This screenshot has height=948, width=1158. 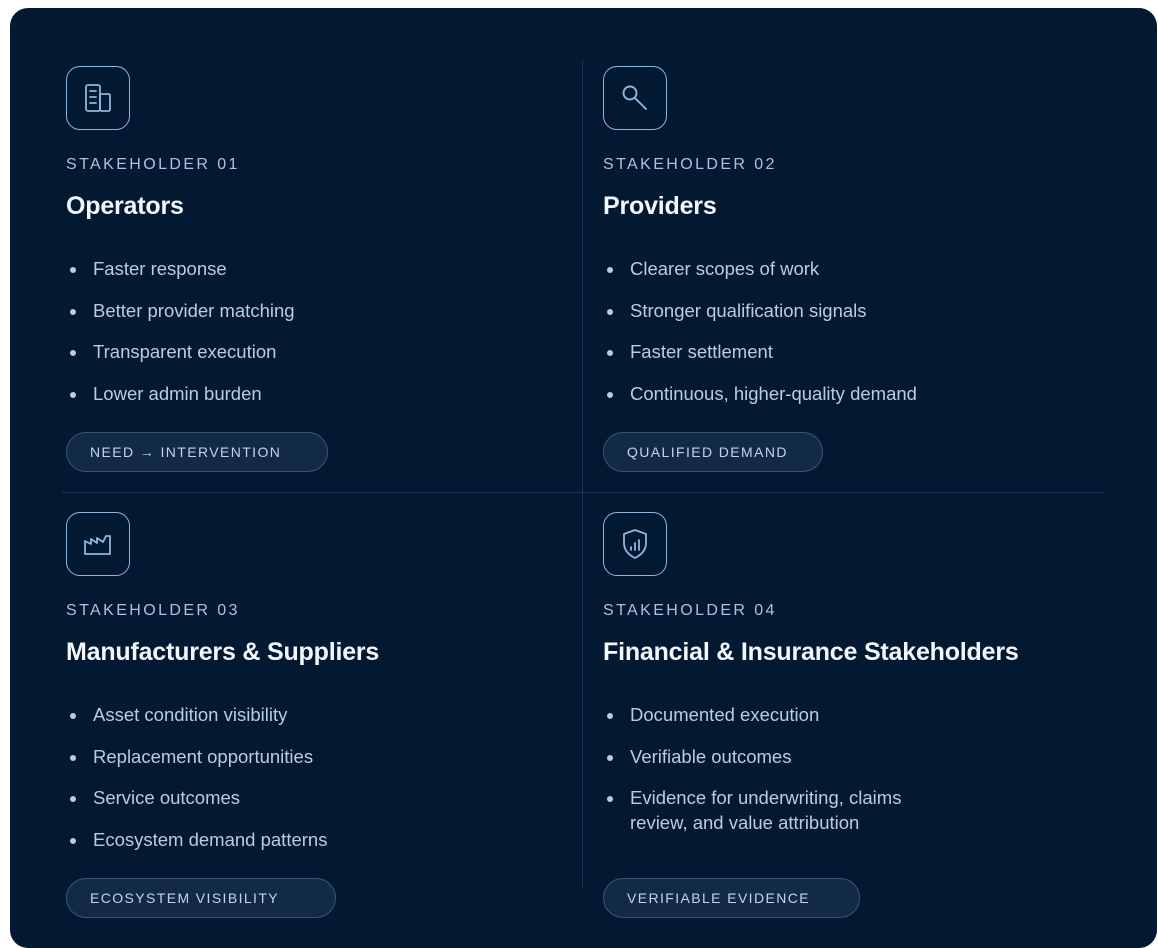 I want to click on vertical-divider, so click(x=582, y=474).